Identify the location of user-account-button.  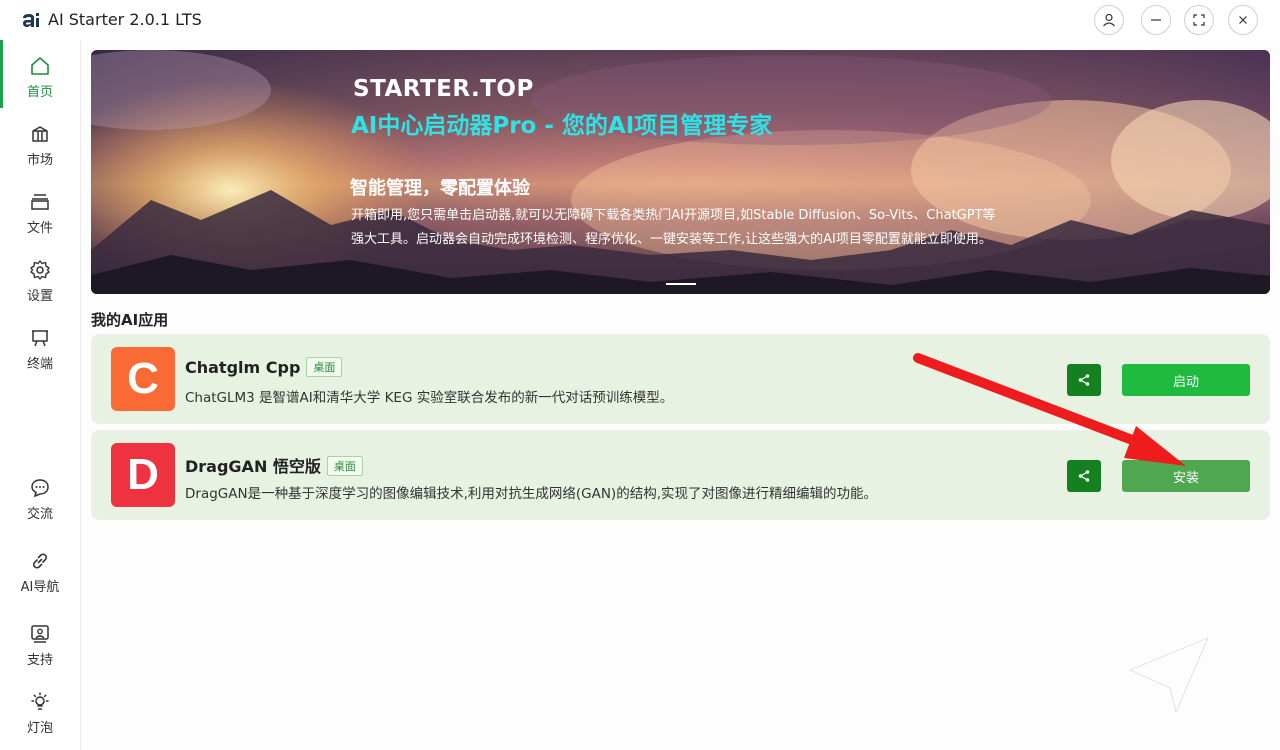
(1109, 20).